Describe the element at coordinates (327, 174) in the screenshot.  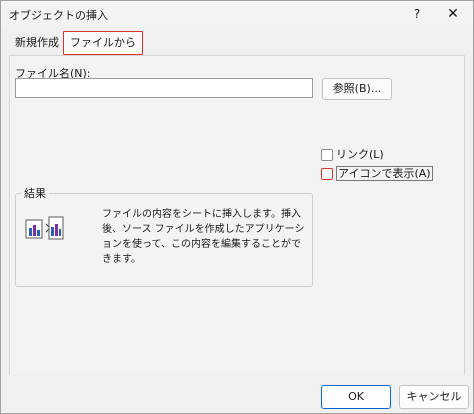
I see `display-as-icon-checkbox` at that location.